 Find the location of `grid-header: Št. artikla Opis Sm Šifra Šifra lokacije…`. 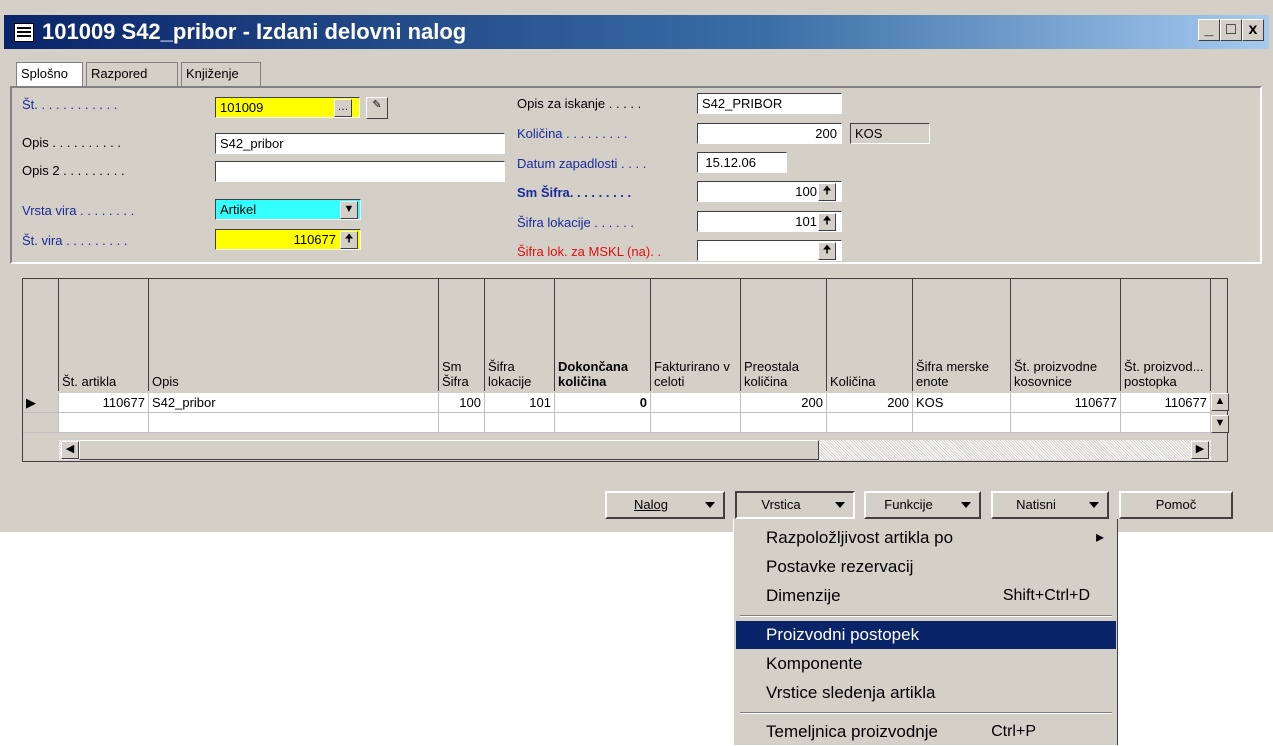

grid-header: Št. artikla Opis Sm Šifra Šifra lokacije… is located at coordinates (625, 335).